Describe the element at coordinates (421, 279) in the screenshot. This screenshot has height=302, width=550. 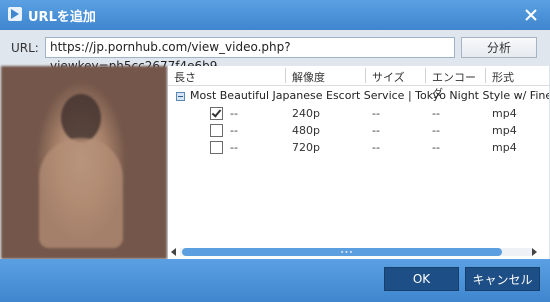
I see `ok-button: OK` at that location.